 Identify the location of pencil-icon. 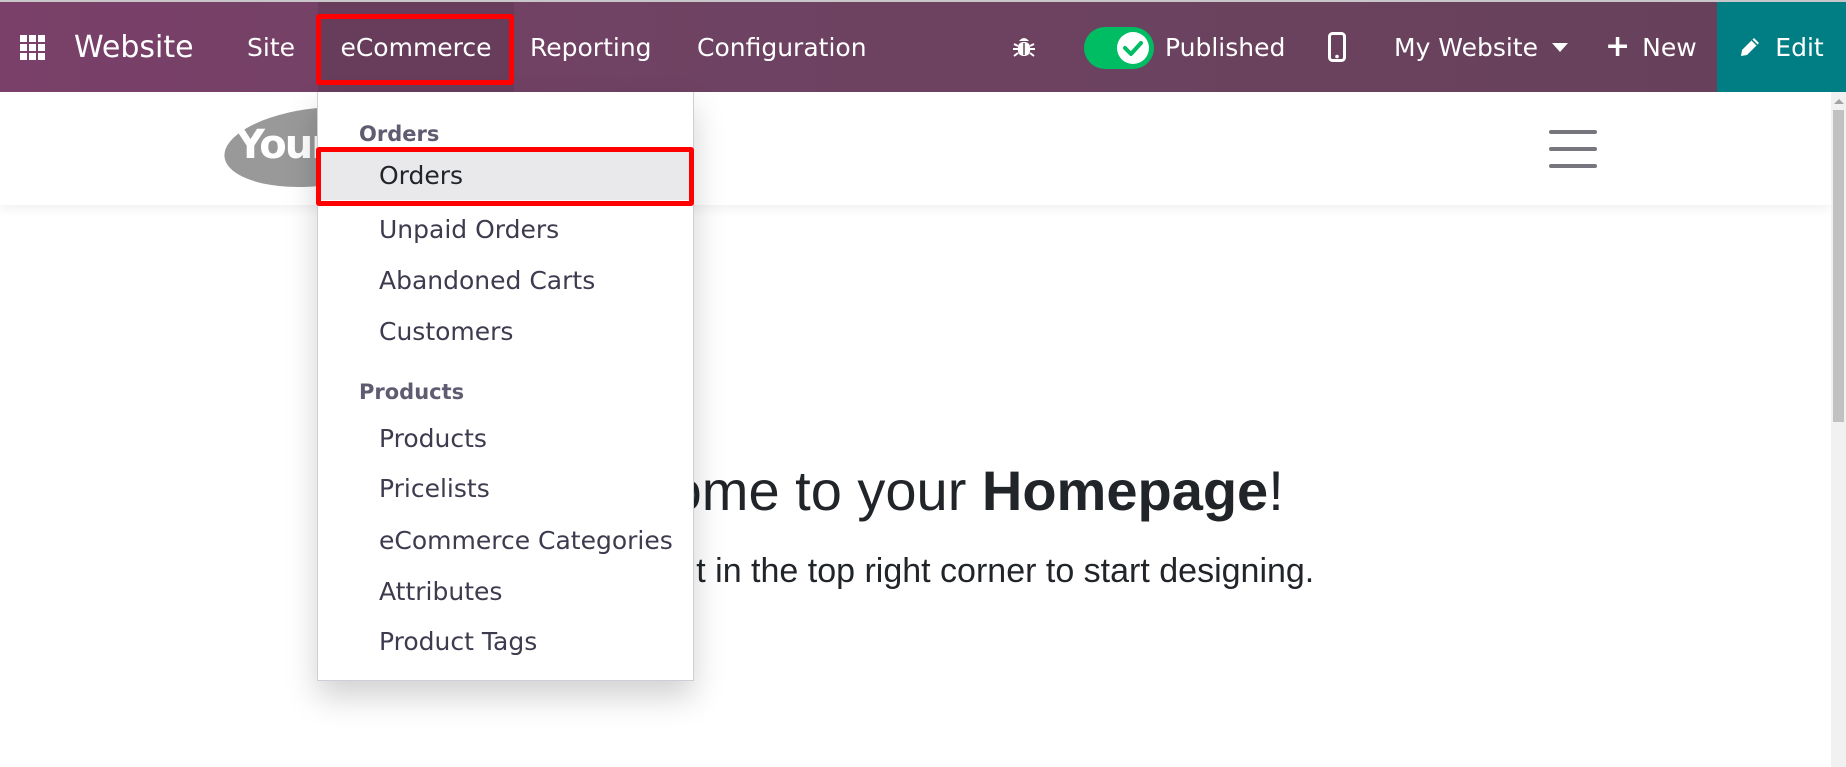
(1750, 47).